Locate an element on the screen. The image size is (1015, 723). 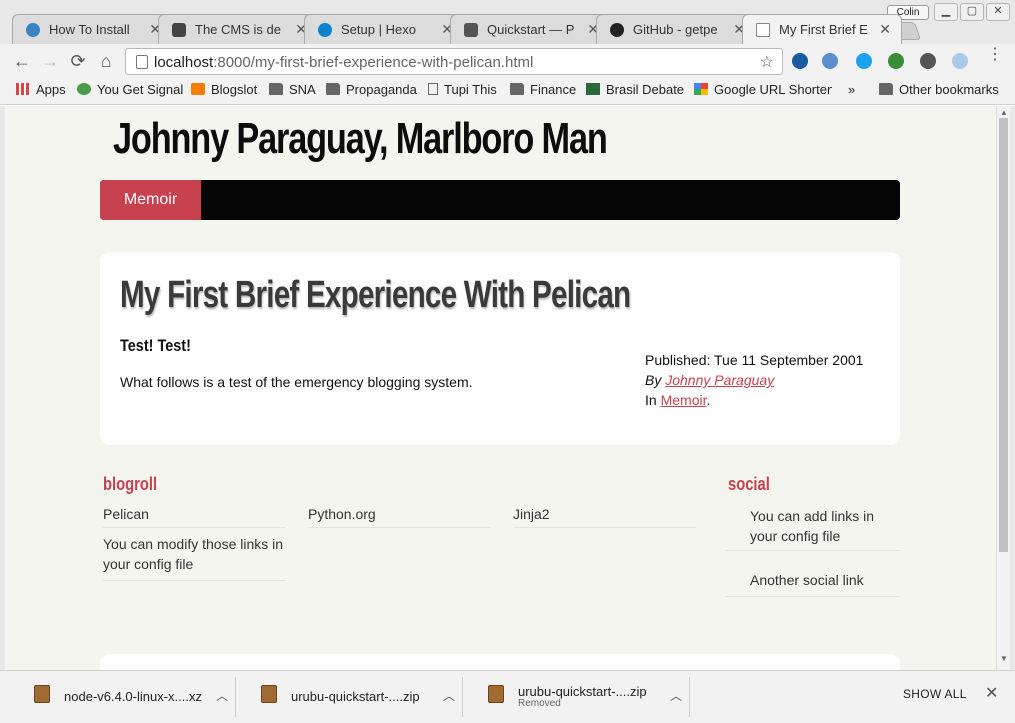
chrome-menu-icon: ⋮ is located at coordinates (995, 55).